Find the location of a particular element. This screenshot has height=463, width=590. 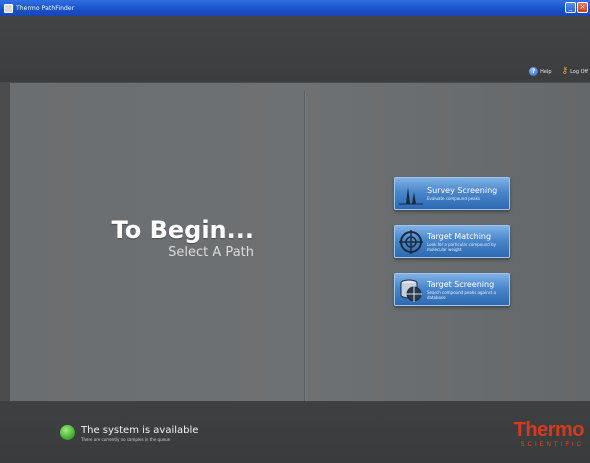

window-title: Thermo PathFinder is located at coordinates (45, 8).